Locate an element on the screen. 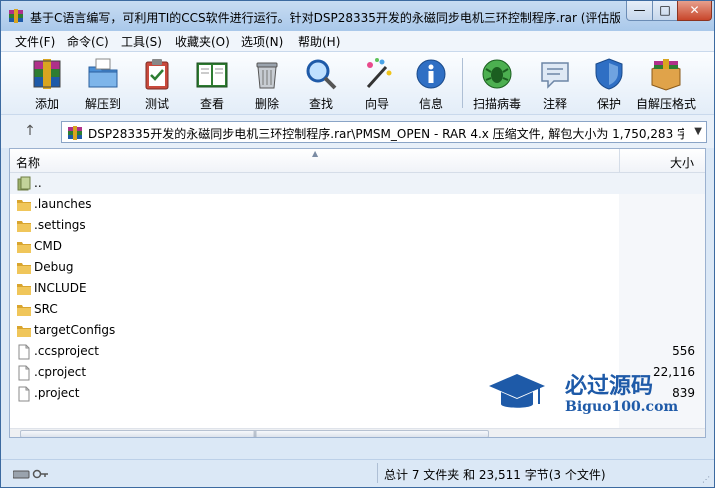 Image resolution: width=715 pixels, height=488 pixels. minimize-icon: — is located at coordinates (639, 10).